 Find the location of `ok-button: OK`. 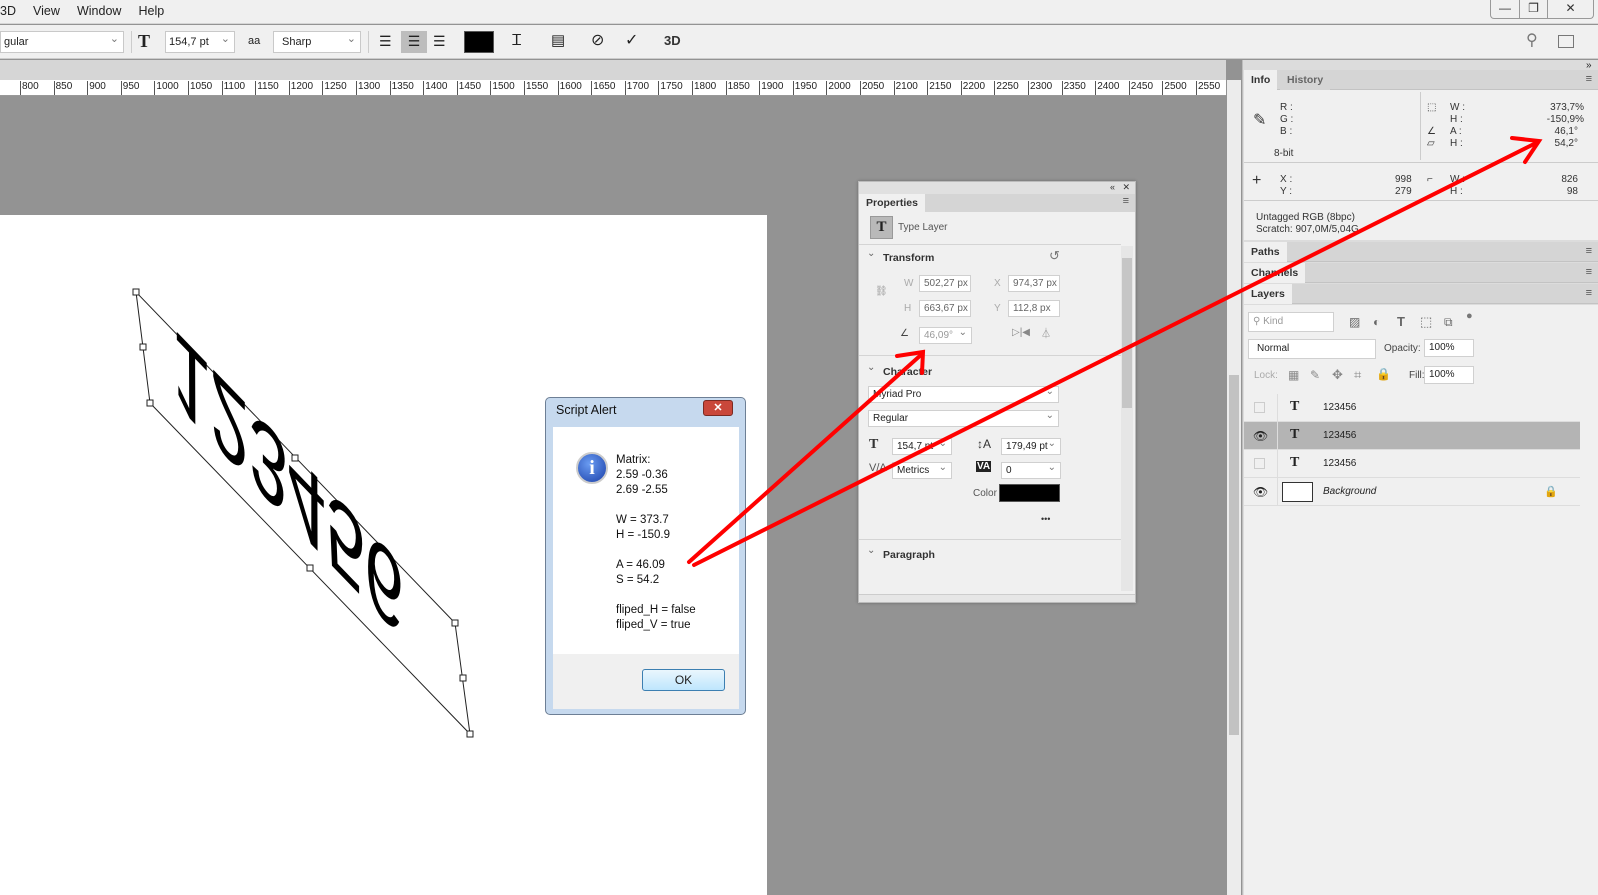

ok-button: OK is located at coordinates (683, 680).